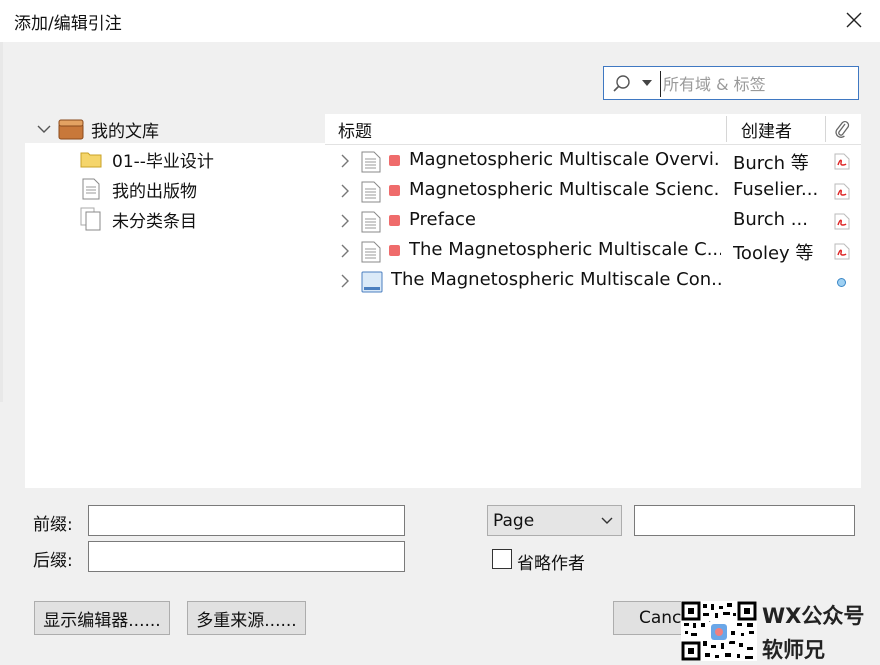  I want to click on tree-item-my-library: 我的文库, so click(98, 129).